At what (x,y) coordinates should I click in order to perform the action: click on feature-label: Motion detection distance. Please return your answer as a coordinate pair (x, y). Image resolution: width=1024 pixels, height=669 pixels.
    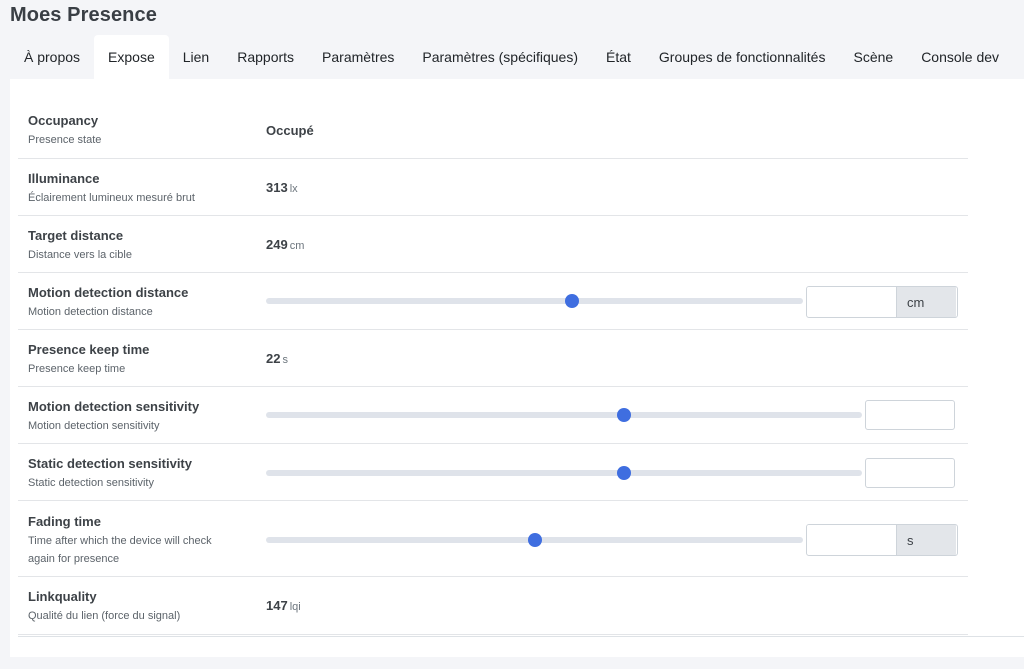
    Looking at the image, I should click on (108, 292).